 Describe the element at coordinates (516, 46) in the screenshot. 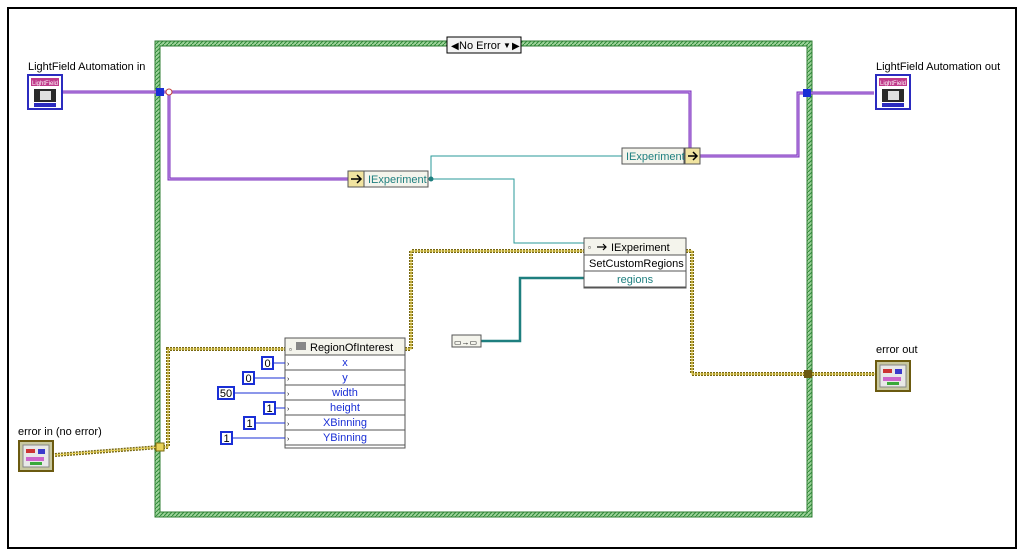

I see `case-next-arrow: ▶` at that location.